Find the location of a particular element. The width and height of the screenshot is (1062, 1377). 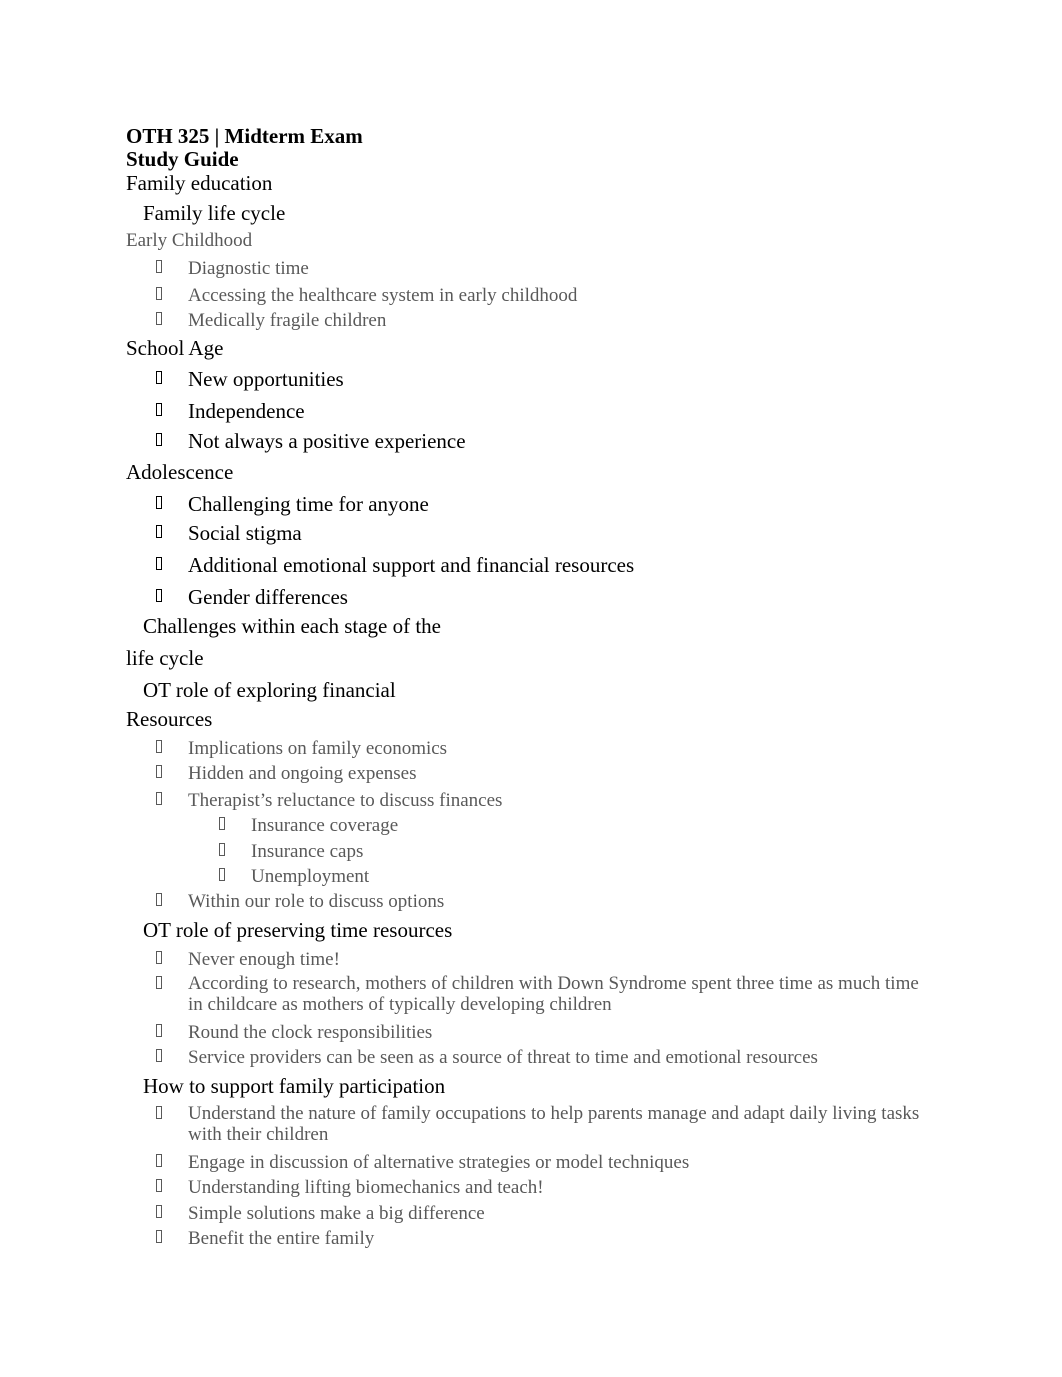

doc-subtitle: Study Guide is located at coordinates (182, 159).